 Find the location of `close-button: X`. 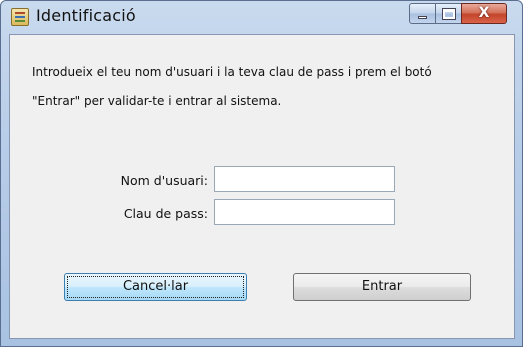

close-button: X is located at coordinates (484, 13).